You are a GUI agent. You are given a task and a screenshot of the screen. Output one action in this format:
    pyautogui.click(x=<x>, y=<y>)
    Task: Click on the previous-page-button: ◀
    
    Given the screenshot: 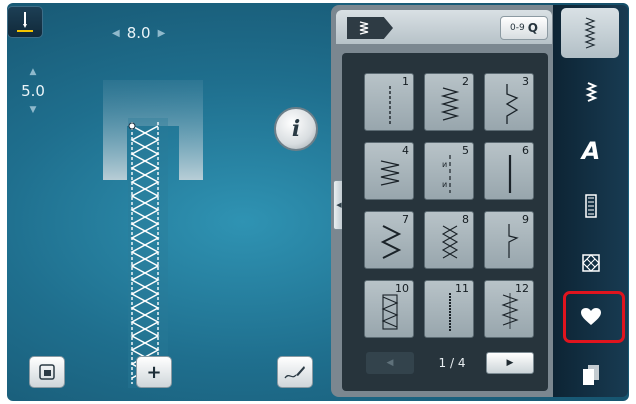 What is the action you would take?
    pyautogui.click(x=390, y=363)
    